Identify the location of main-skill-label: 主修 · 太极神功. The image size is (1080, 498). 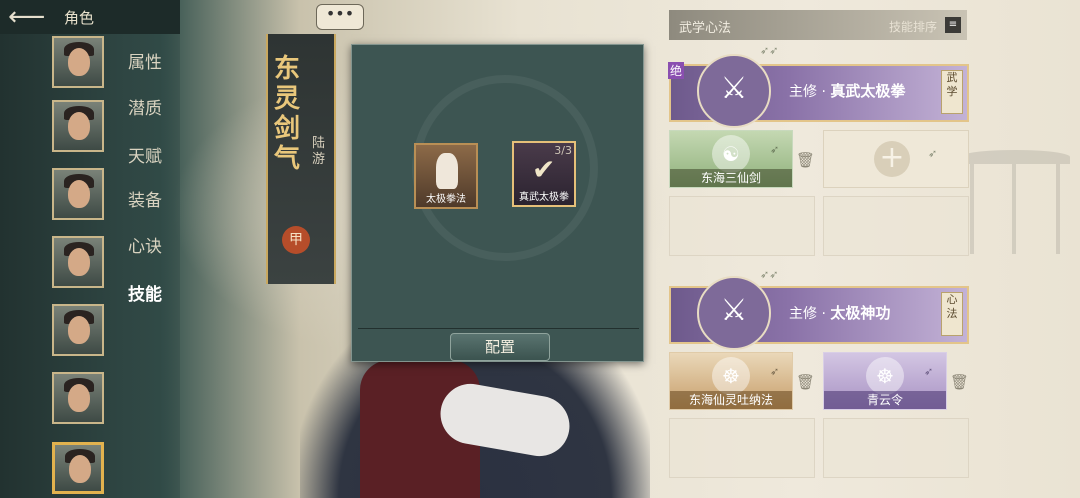
(840, 313).